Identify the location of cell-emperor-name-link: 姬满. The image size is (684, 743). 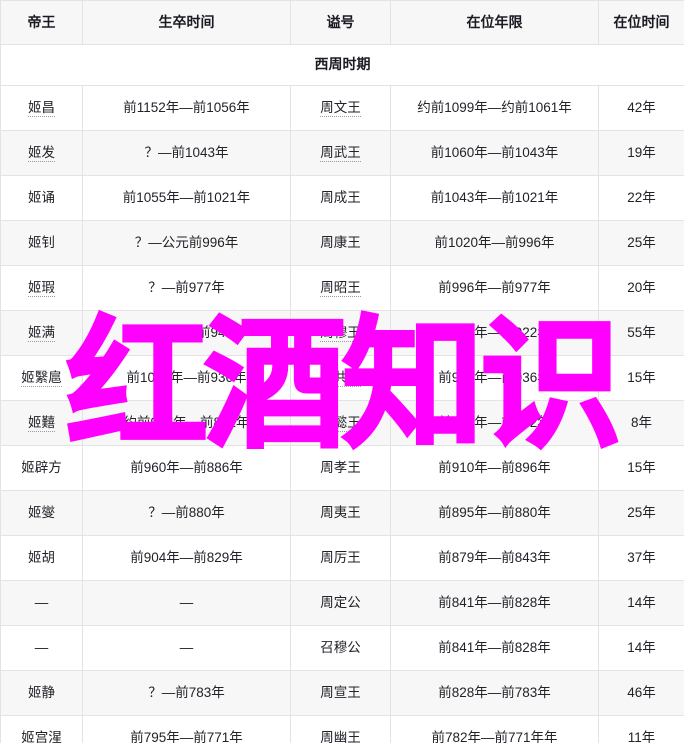
(41, 333).